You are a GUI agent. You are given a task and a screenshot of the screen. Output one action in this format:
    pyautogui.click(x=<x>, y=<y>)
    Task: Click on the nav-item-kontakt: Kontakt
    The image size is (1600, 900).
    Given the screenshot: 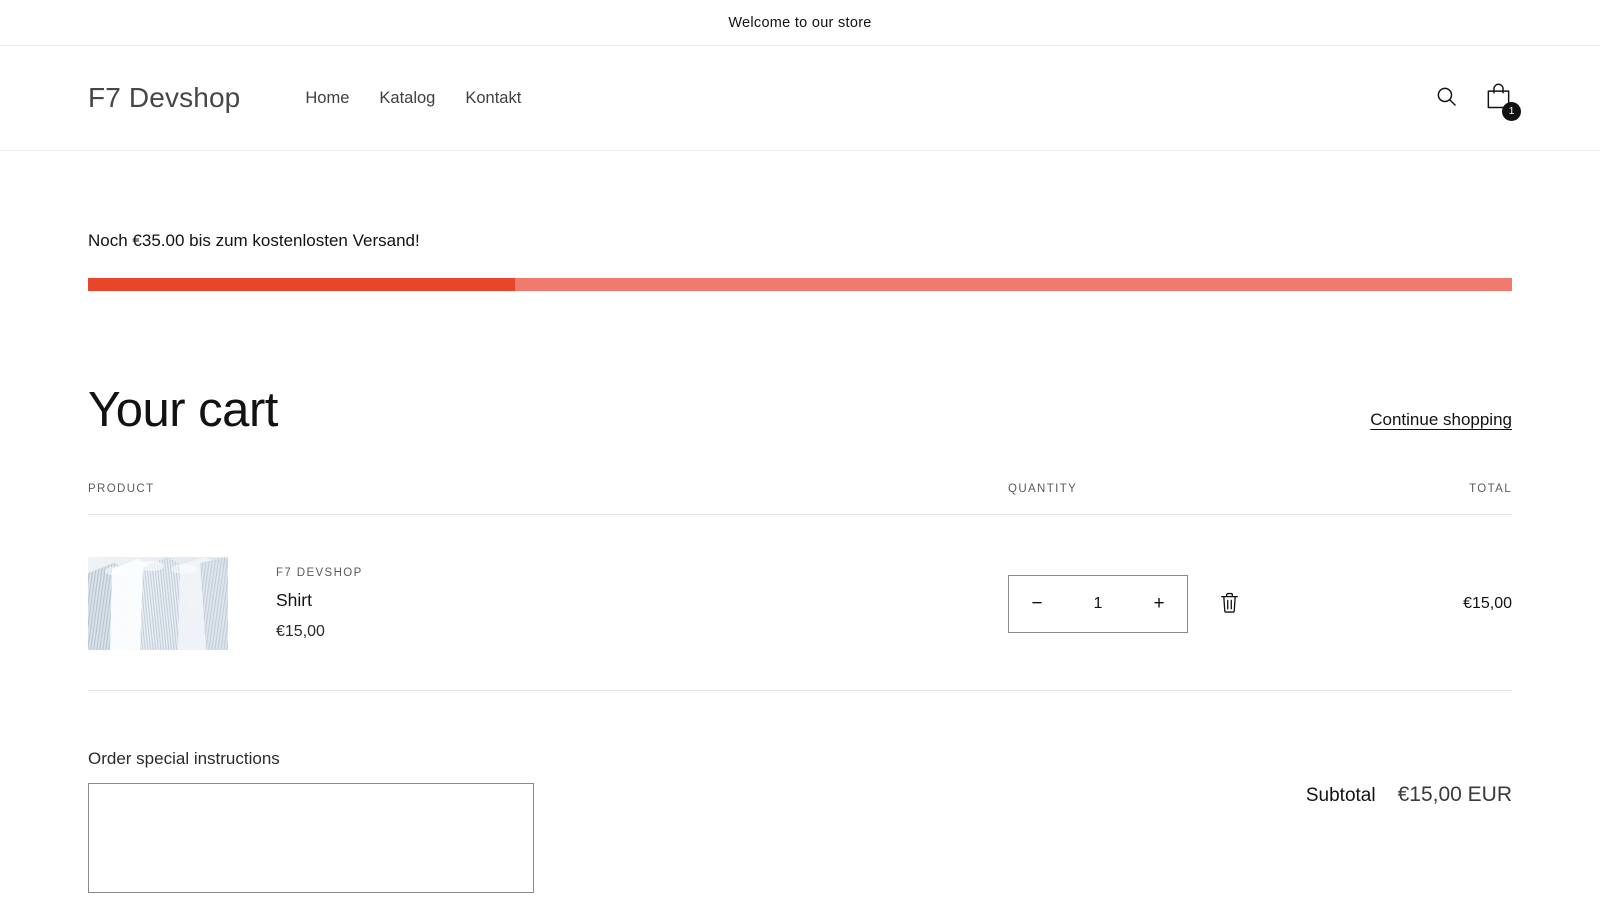 What is the action you would take?
    pyautogui.click(x=493, y=98)
    